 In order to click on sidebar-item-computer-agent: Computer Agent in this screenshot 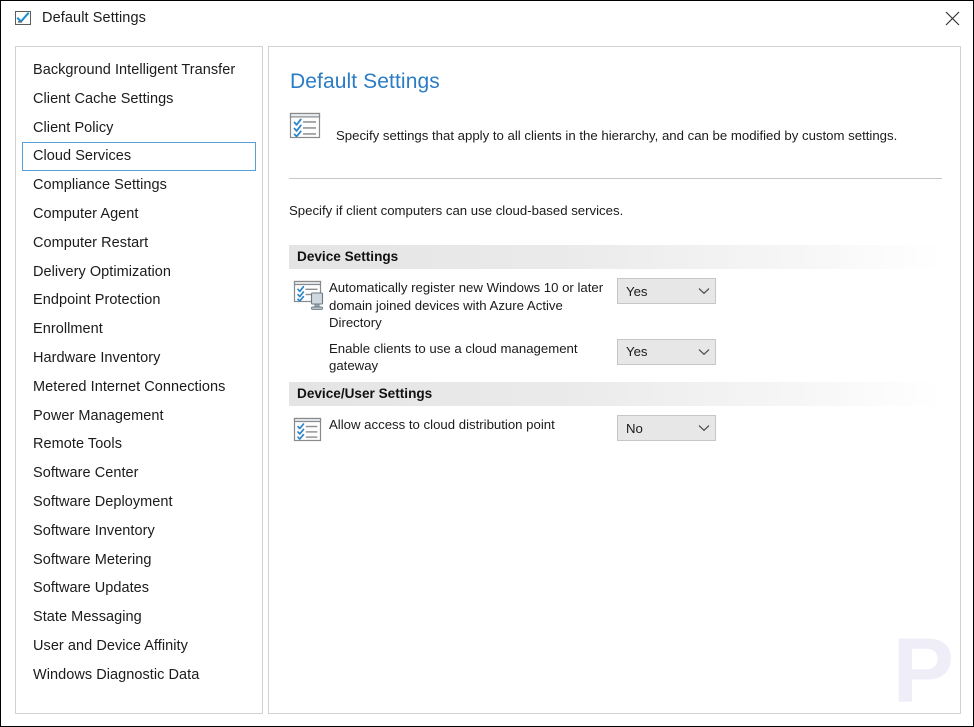, I will do `click(139, 214)`.